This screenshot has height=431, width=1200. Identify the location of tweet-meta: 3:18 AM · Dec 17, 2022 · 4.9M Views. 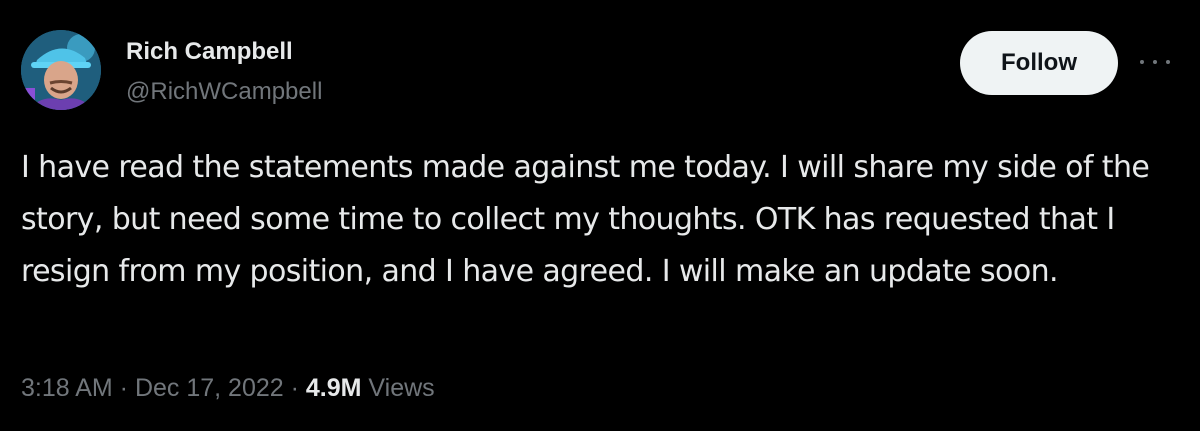
(228, 388).